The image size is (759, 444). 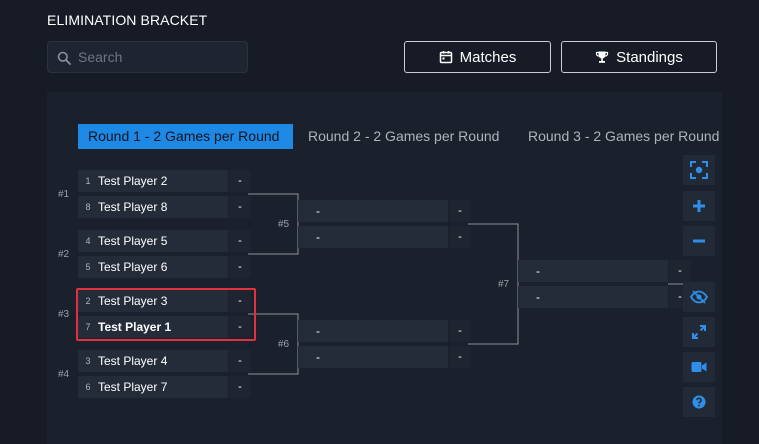 I want to click on expand-button, so click(x=699, y=332).